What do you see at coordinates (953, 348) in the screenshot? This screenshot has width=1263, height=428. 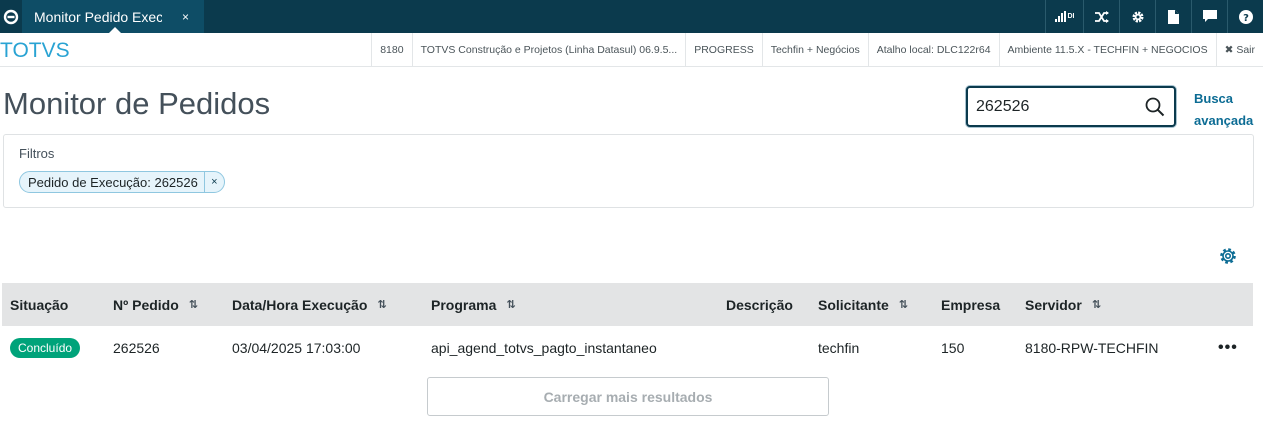 I see `cell-empresa: 150` at bounding box center [953, 348].